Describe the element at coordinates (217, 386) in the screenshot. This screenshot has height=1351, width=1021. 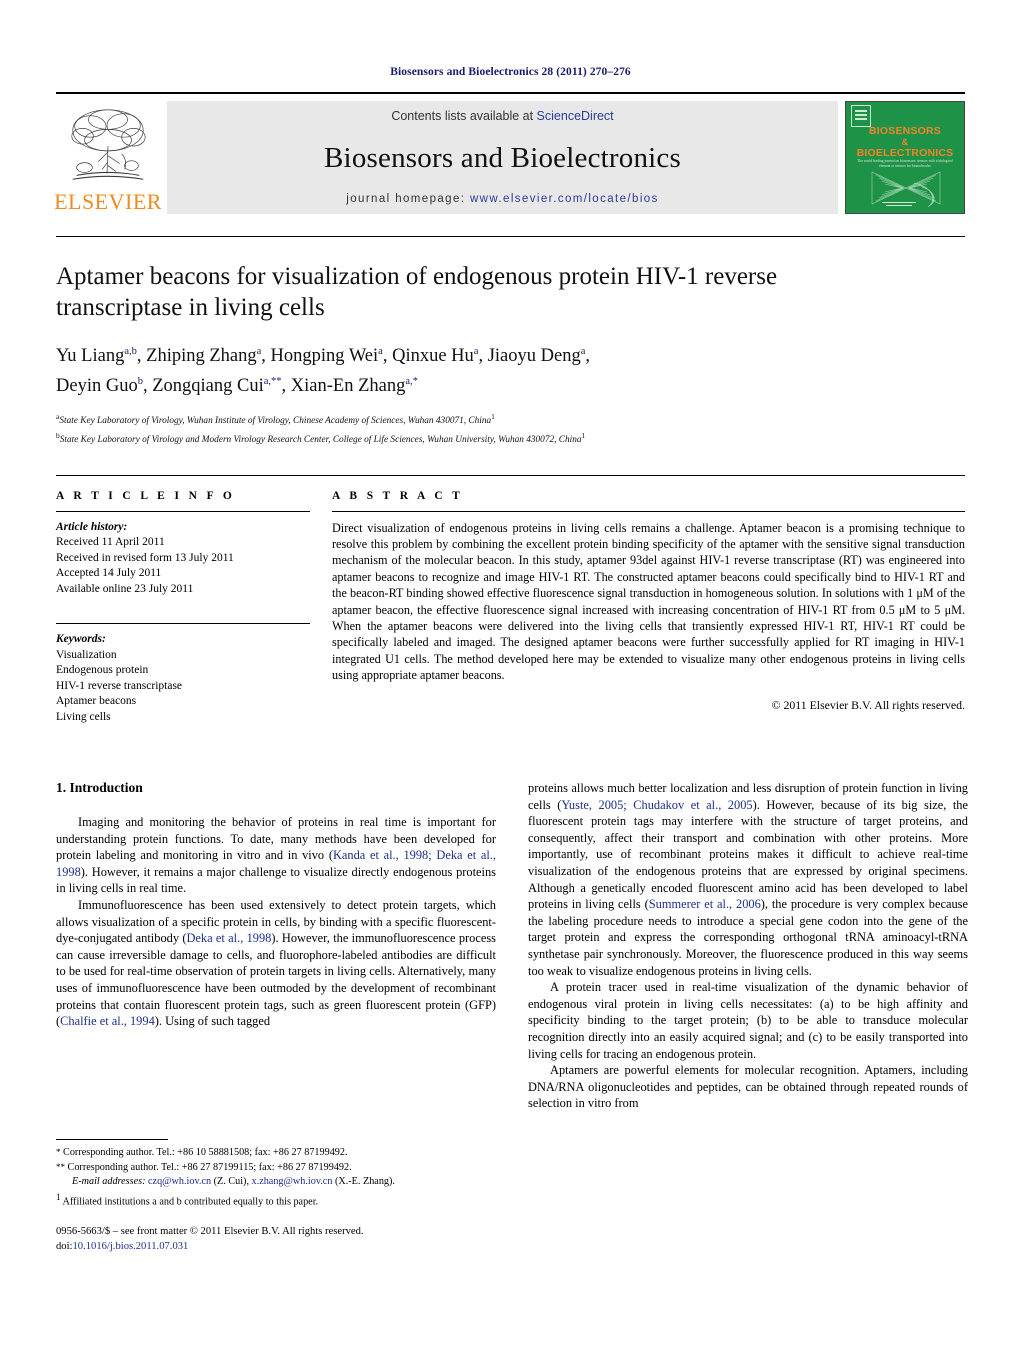
I see `author-name: Zongqiang Cuia,**` at that location.